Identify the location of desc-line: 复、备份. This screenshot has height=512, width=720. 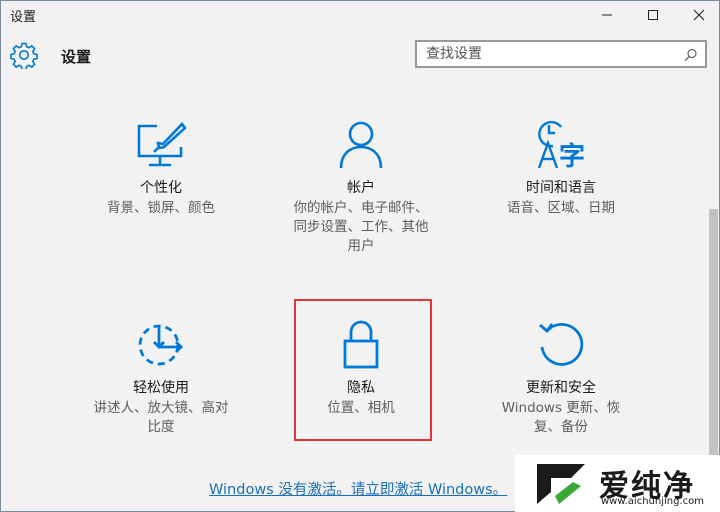
(561, 427).